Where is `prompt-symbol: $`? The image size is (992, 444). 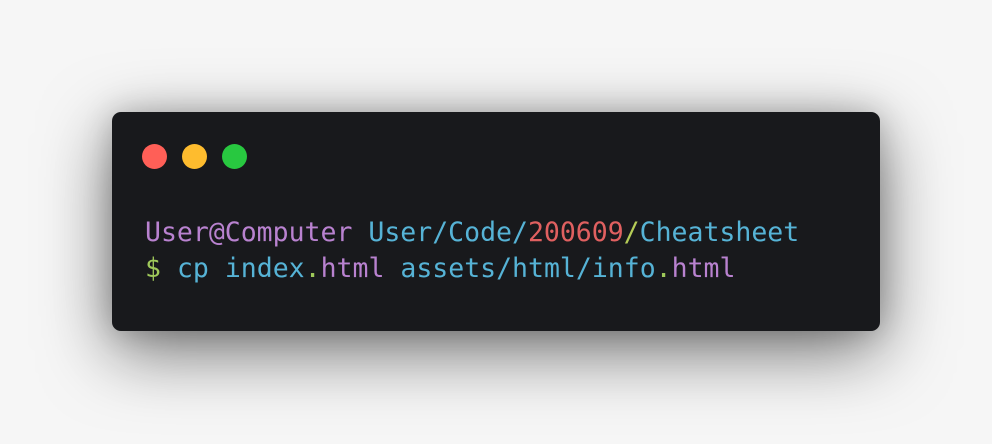 prompt-symbol: $ is located at coordinates (153, 268).